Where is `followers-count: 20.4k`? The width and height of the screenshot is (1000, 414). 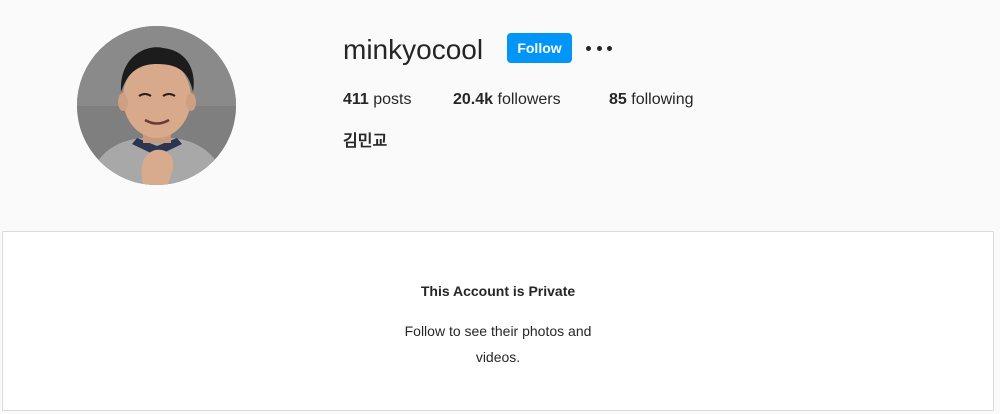
followers-count: 20.4k is located at coordinates (473, 99).